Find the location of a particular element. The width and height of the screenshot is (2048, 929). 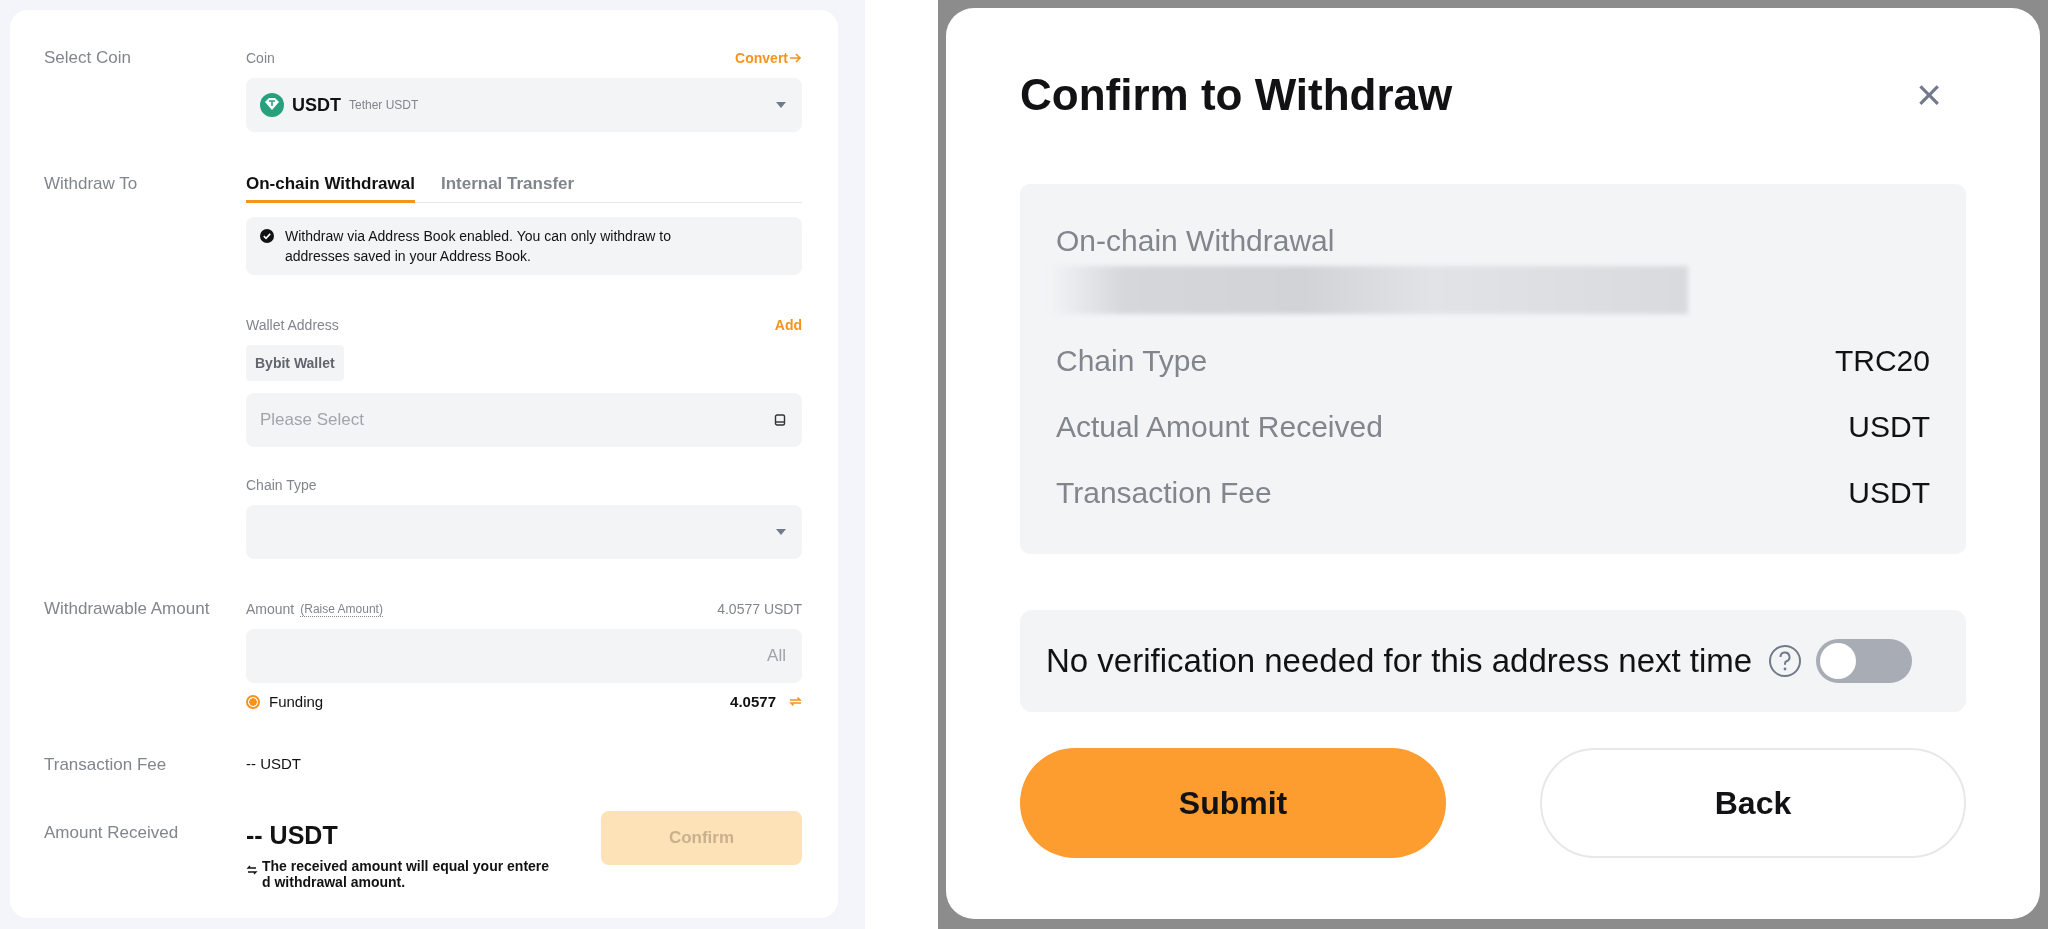

radio-button is located at coordinates (253, 701).